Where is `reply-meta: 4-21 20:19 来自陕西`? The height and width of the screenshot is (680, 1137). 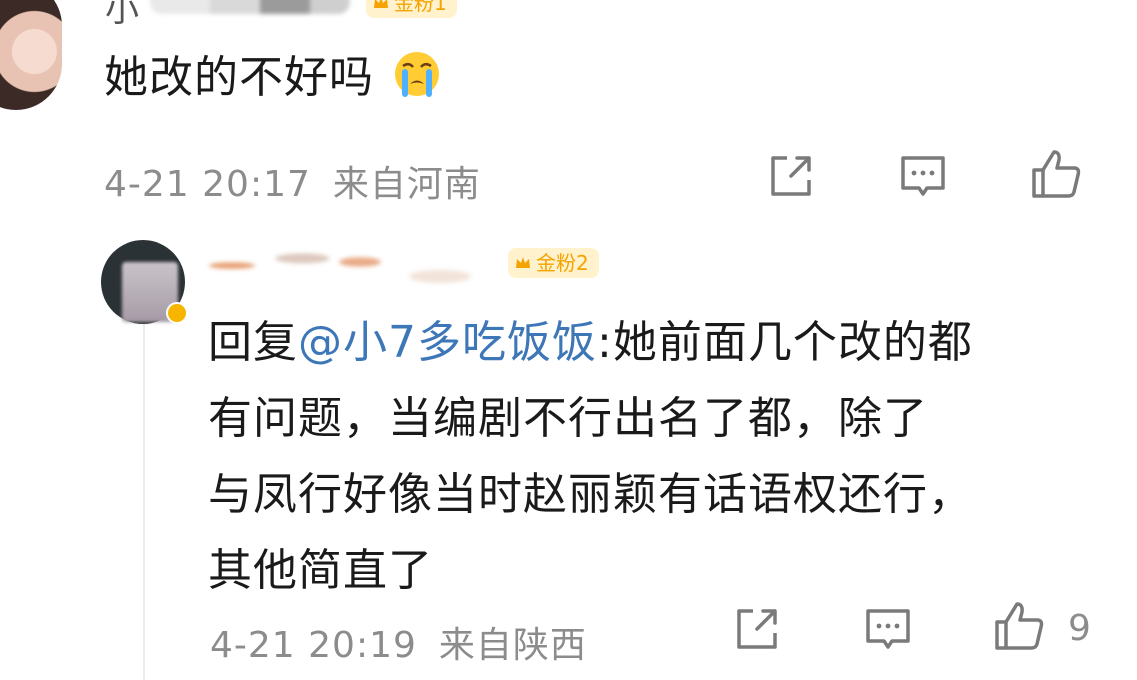 reply-meta: 4-21 20:19 来自陕西 is located at coordinates (398, 642).